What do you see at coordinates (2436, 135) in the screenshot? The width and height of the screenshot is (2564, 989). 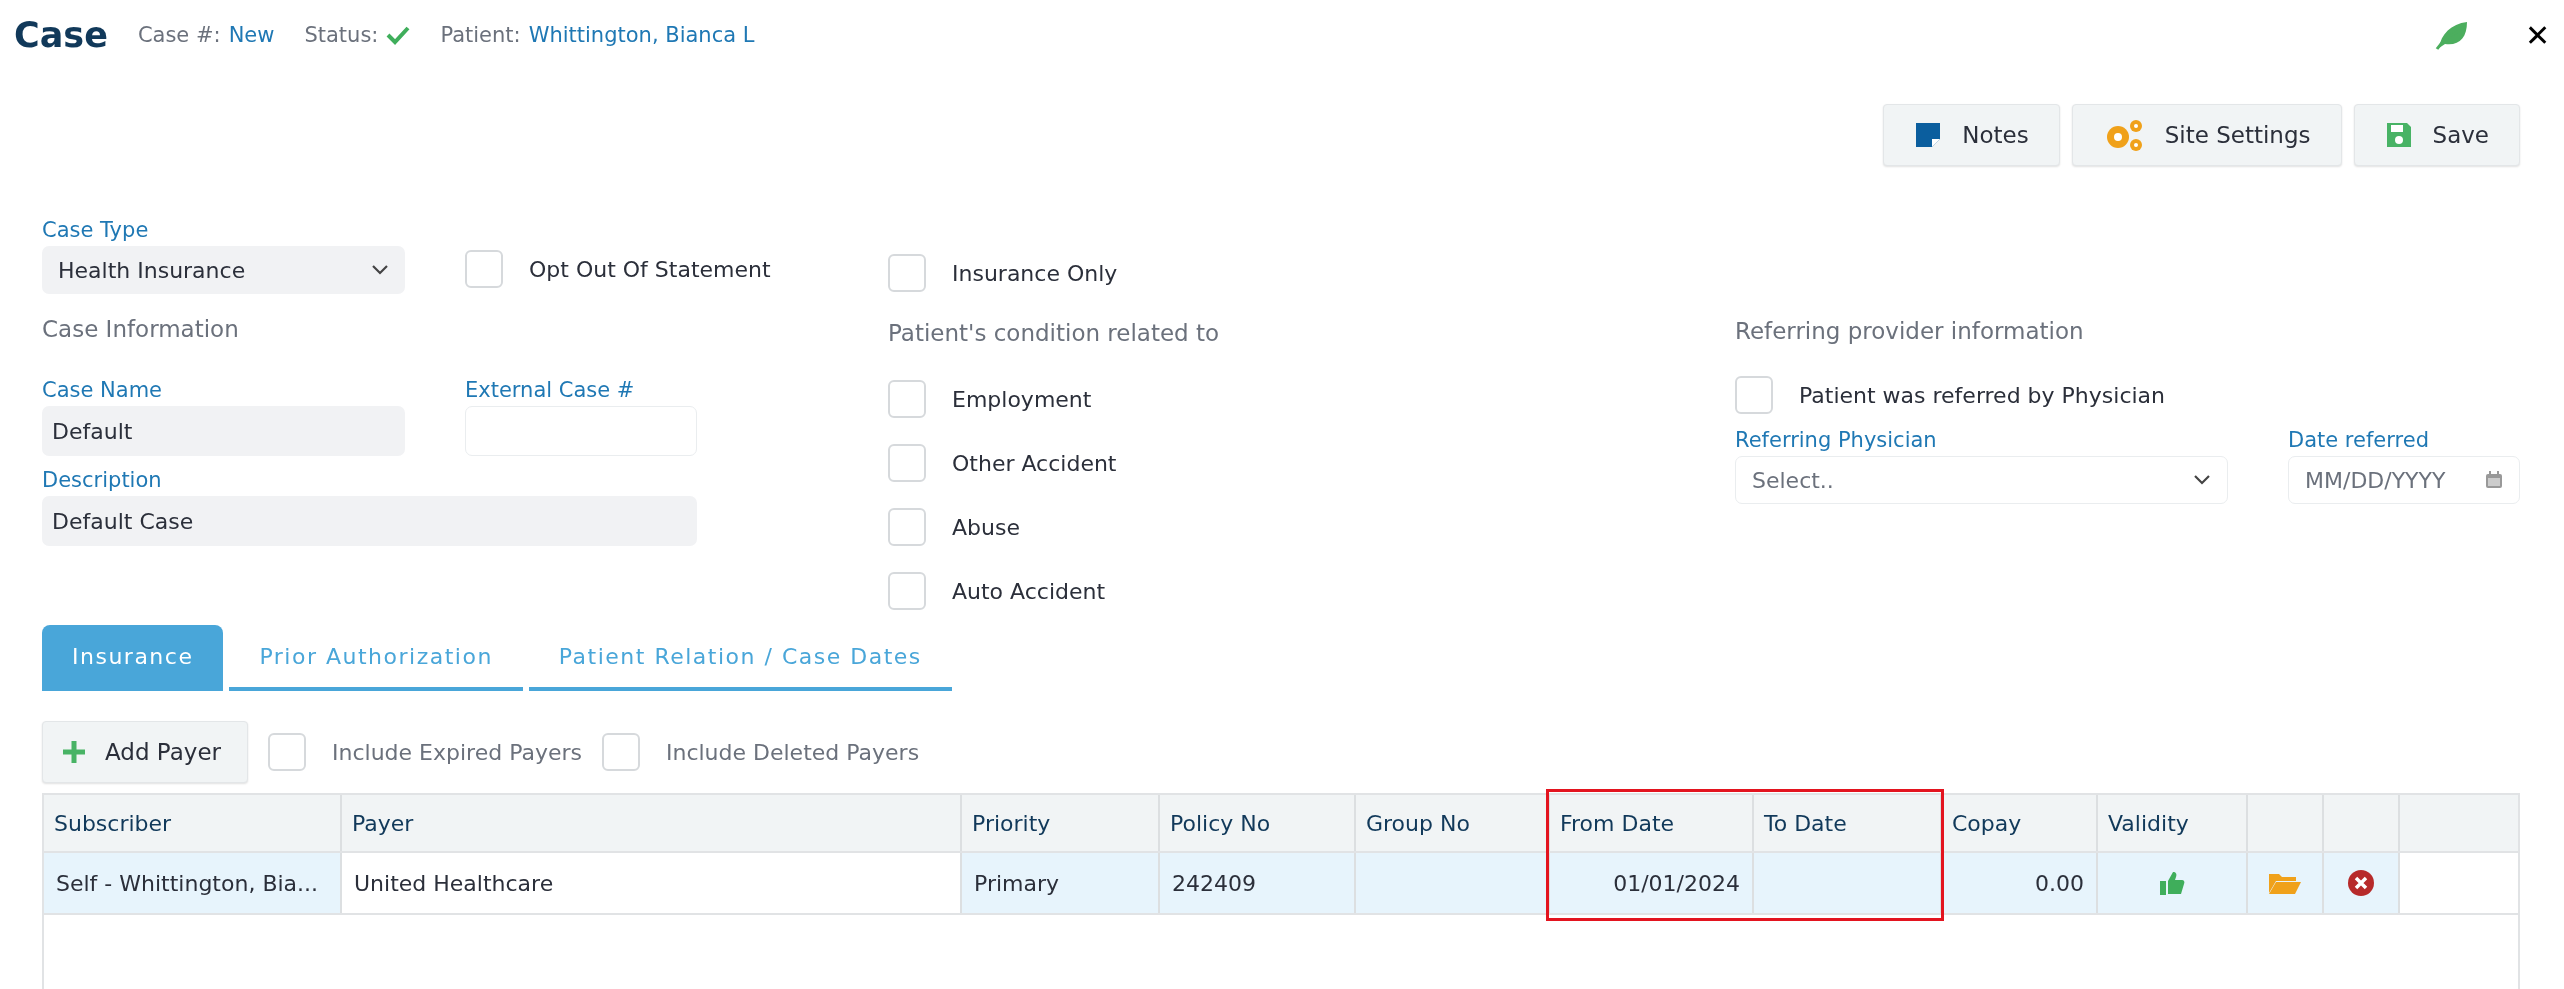 I see `save-button: Save` at bounding box center [2436, 135].